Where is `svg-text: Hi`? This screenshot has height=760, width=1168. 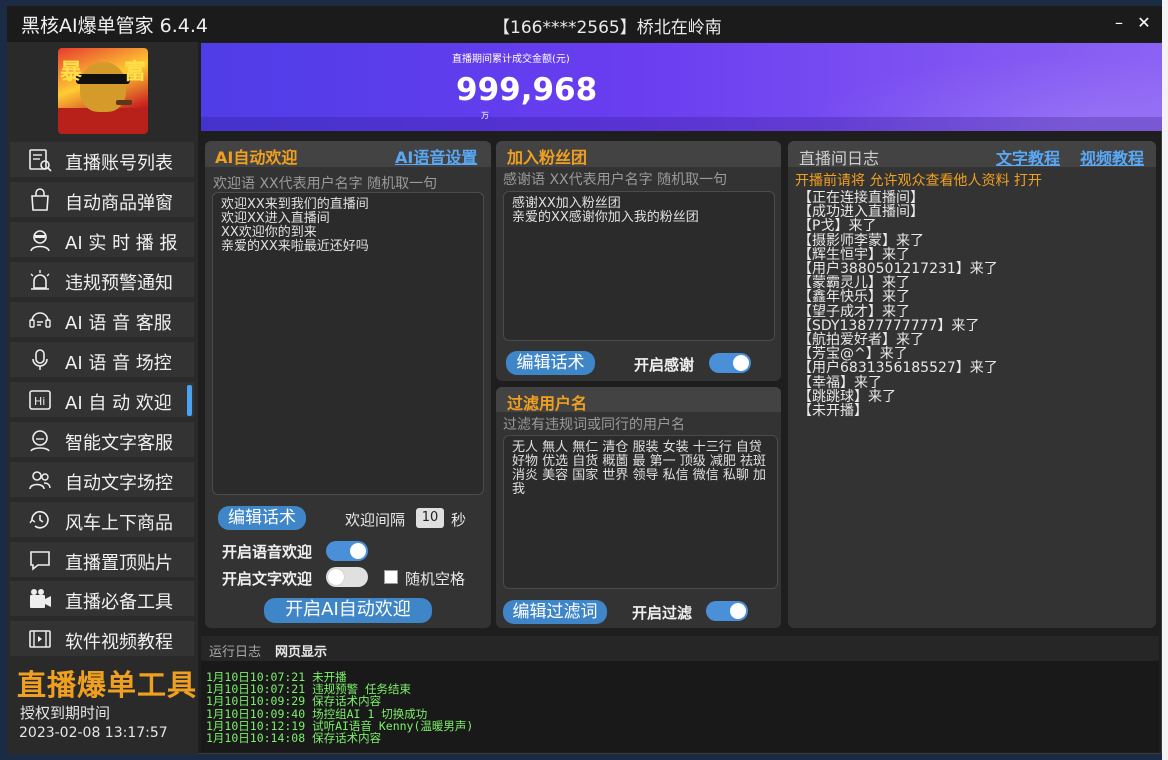
svg-text: Hi is located at coordinates (39, 401).